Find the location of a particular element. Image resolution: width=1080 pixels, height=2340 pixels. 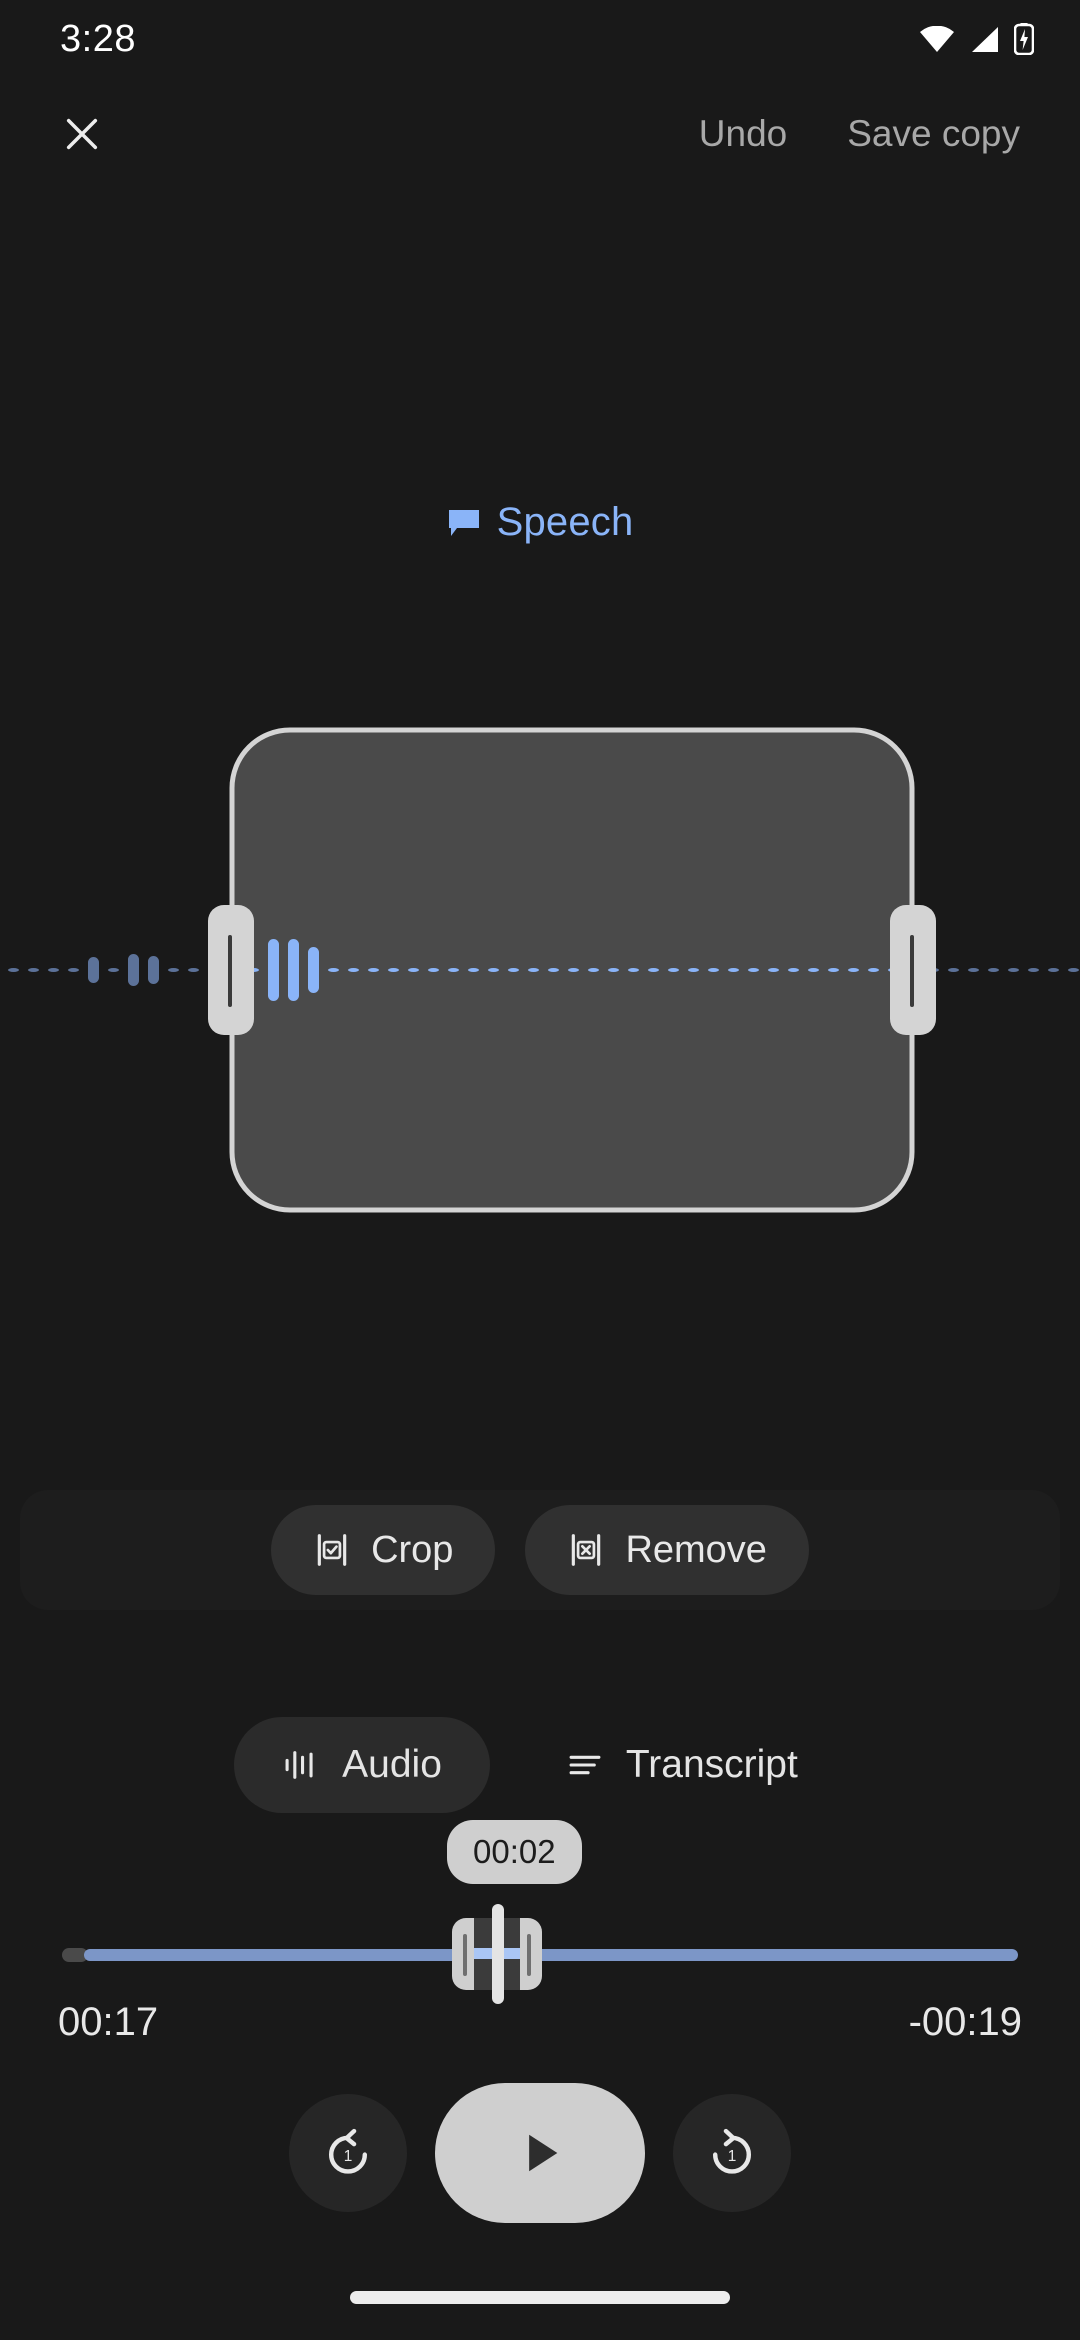

transport-controls: 1 1 is located at coordinates (540, 2152).